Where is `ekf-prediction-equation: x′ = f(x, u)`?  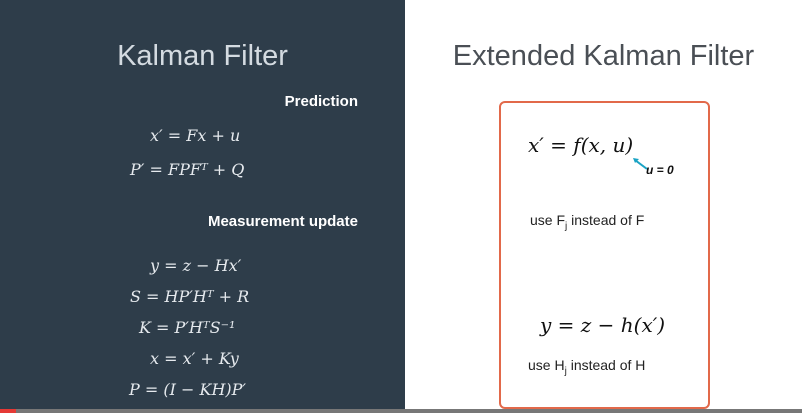
ekf-prediction-equation: x′ = f(x, u) is located at coordinates (581, 145).